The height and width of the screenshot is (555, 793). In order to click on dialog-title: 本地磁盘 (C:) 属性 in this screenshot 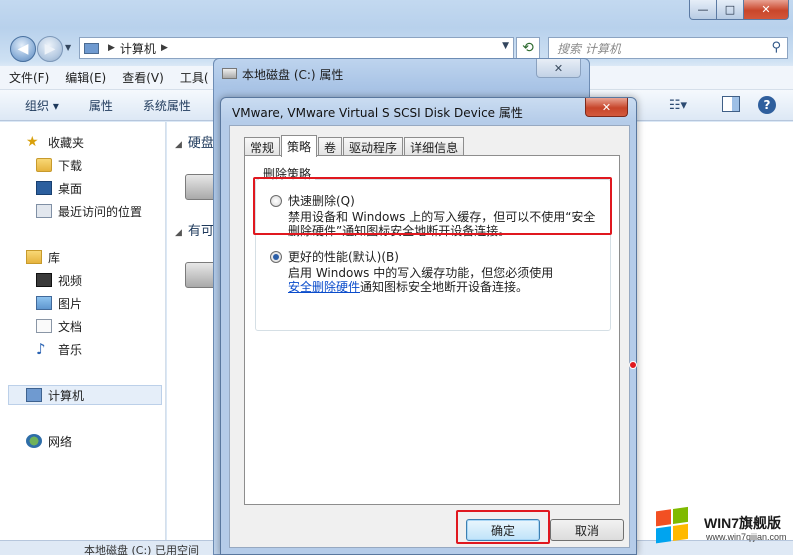, I will do `click(293, 75)`.